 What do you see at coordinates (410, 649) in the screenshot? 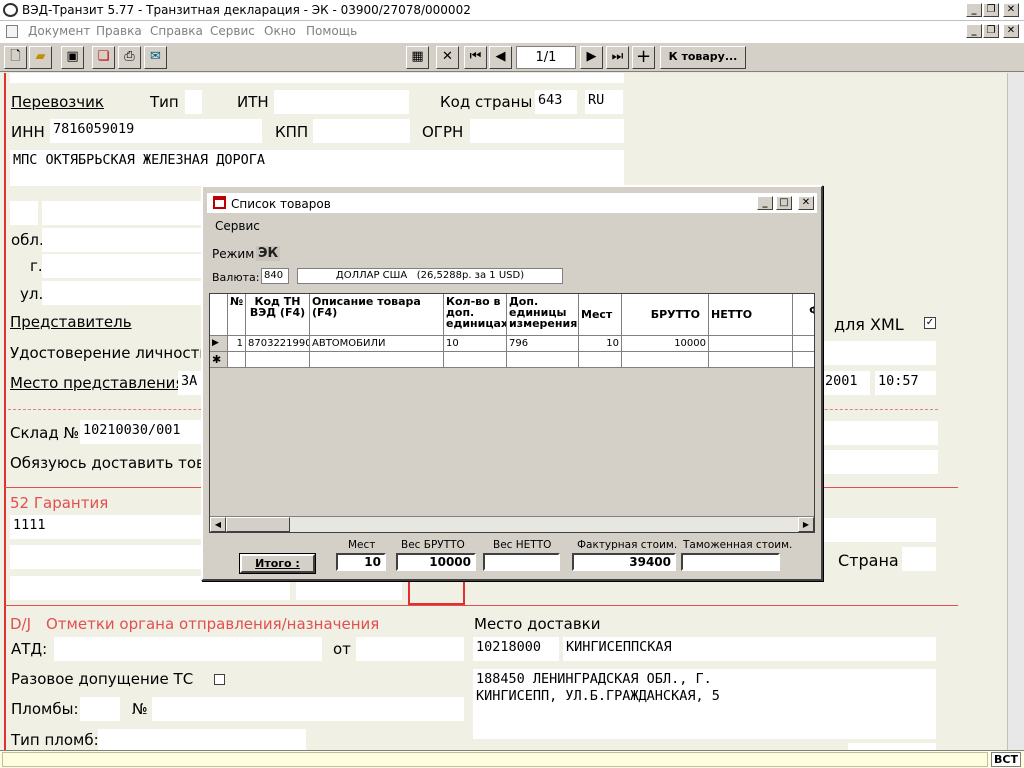
I see `atd-date-field` at bounding box center [410, 649].